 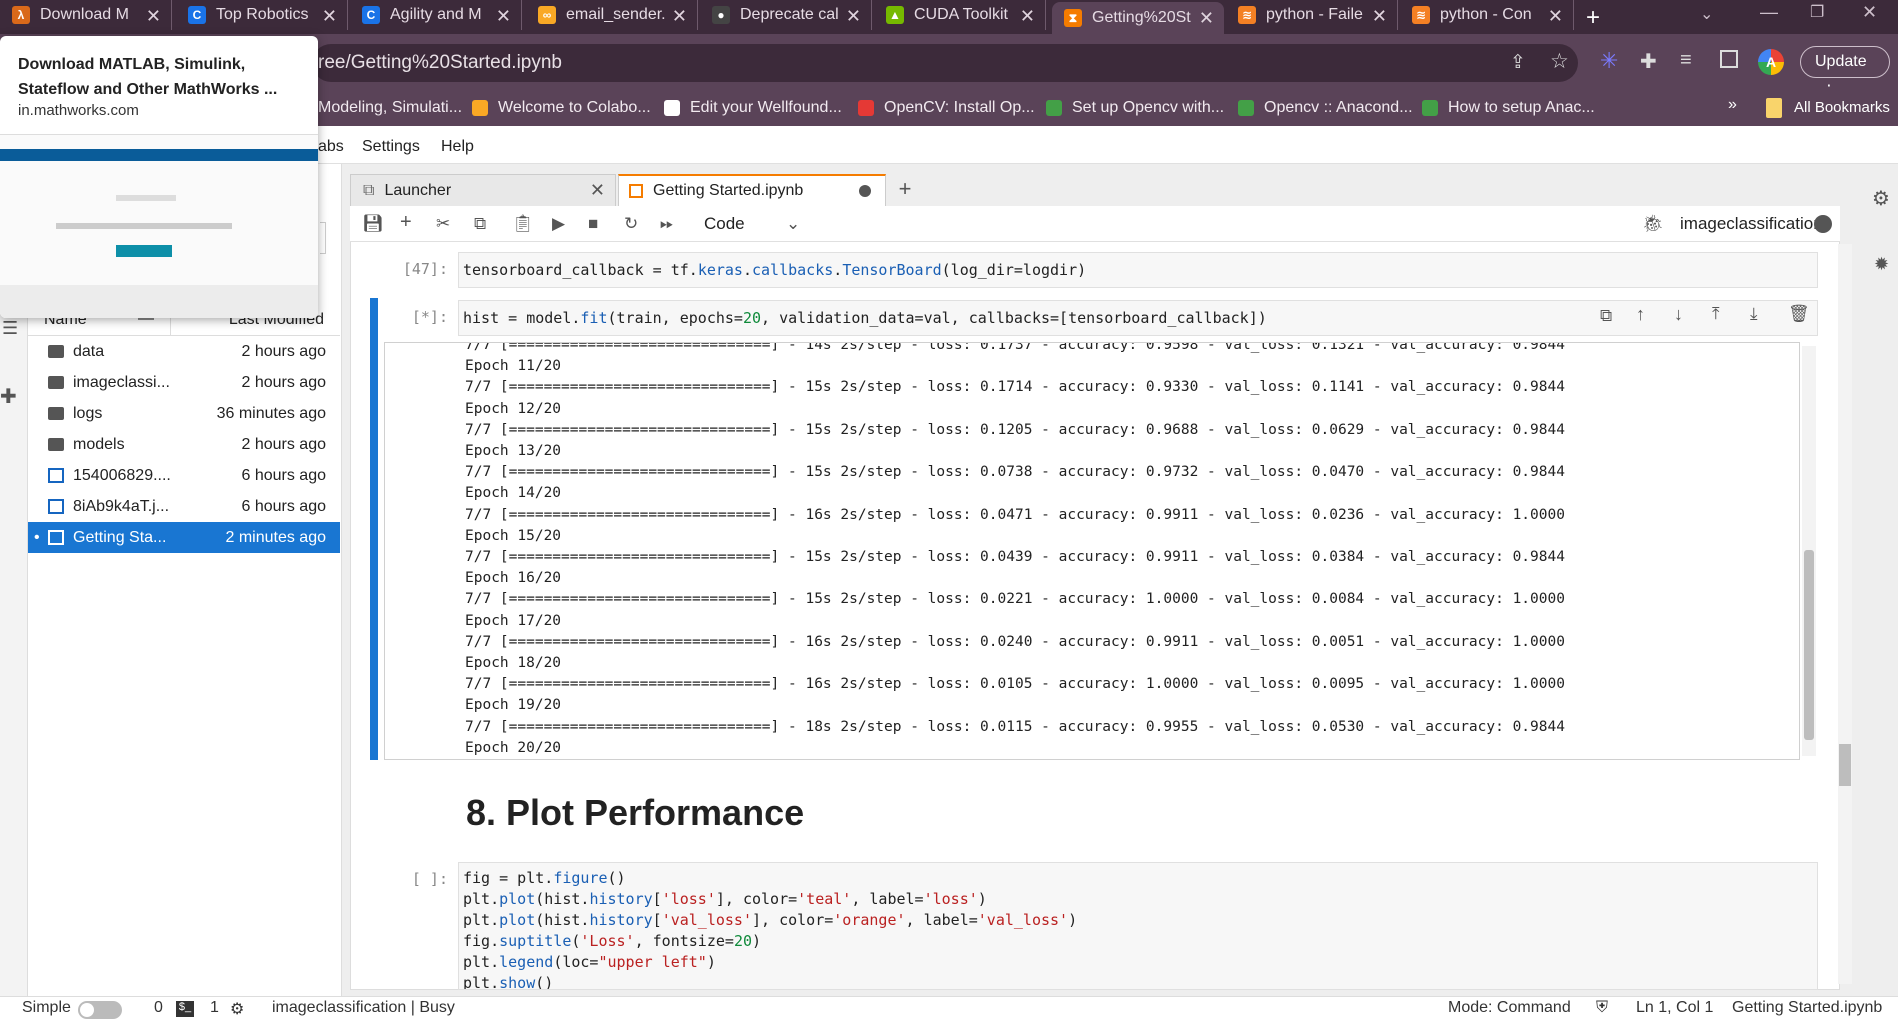 What do you see at coordinates (960, 15) in the screenshot?
I see `browser-tab: ▲ CUDA Toolkit ✕` at bounding box center [960, 15].